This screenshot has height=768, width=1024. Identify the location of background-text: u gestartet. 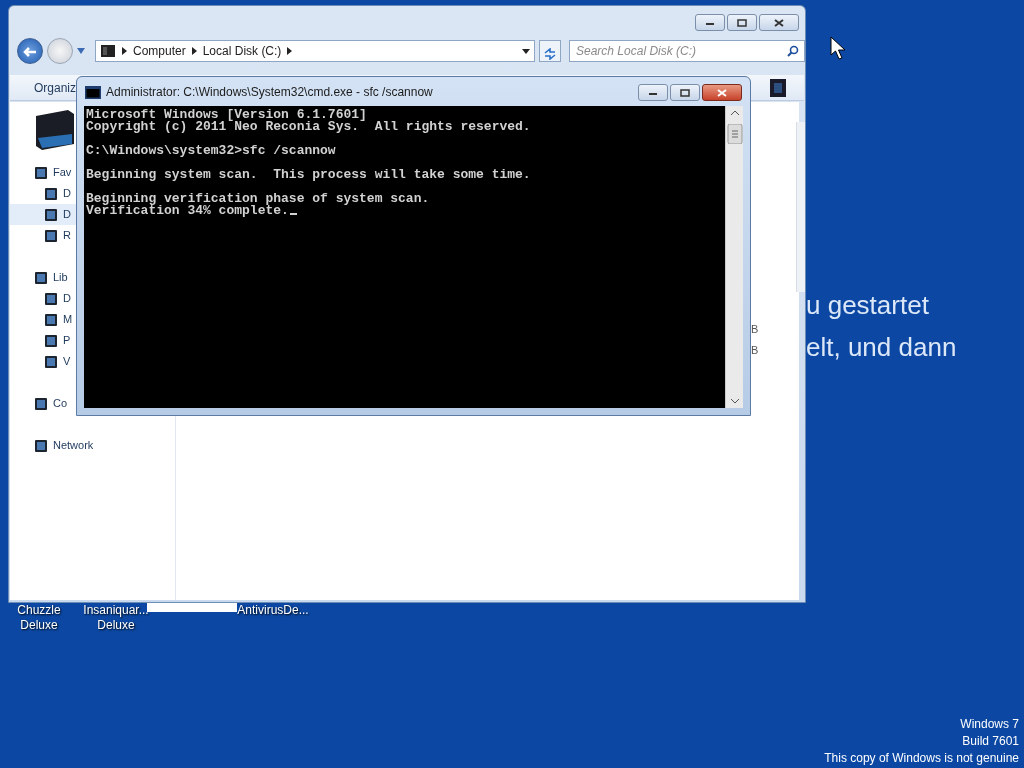
(868, 305).